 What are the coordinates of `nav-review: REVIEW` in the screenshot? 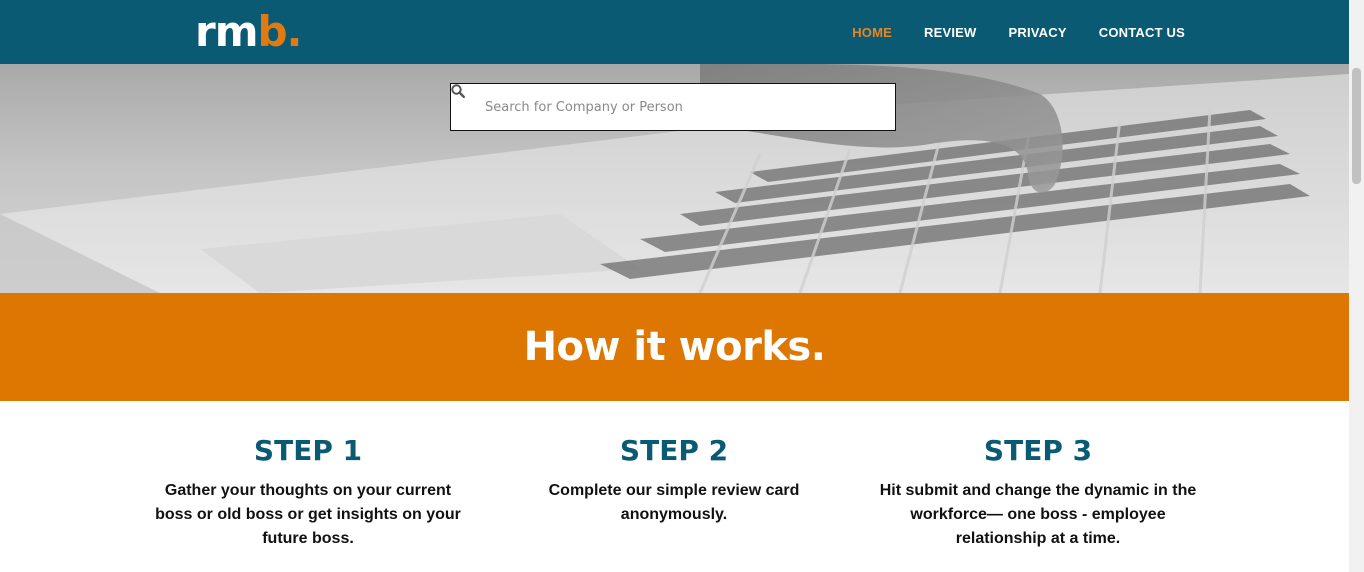 It's located at (950, 32).